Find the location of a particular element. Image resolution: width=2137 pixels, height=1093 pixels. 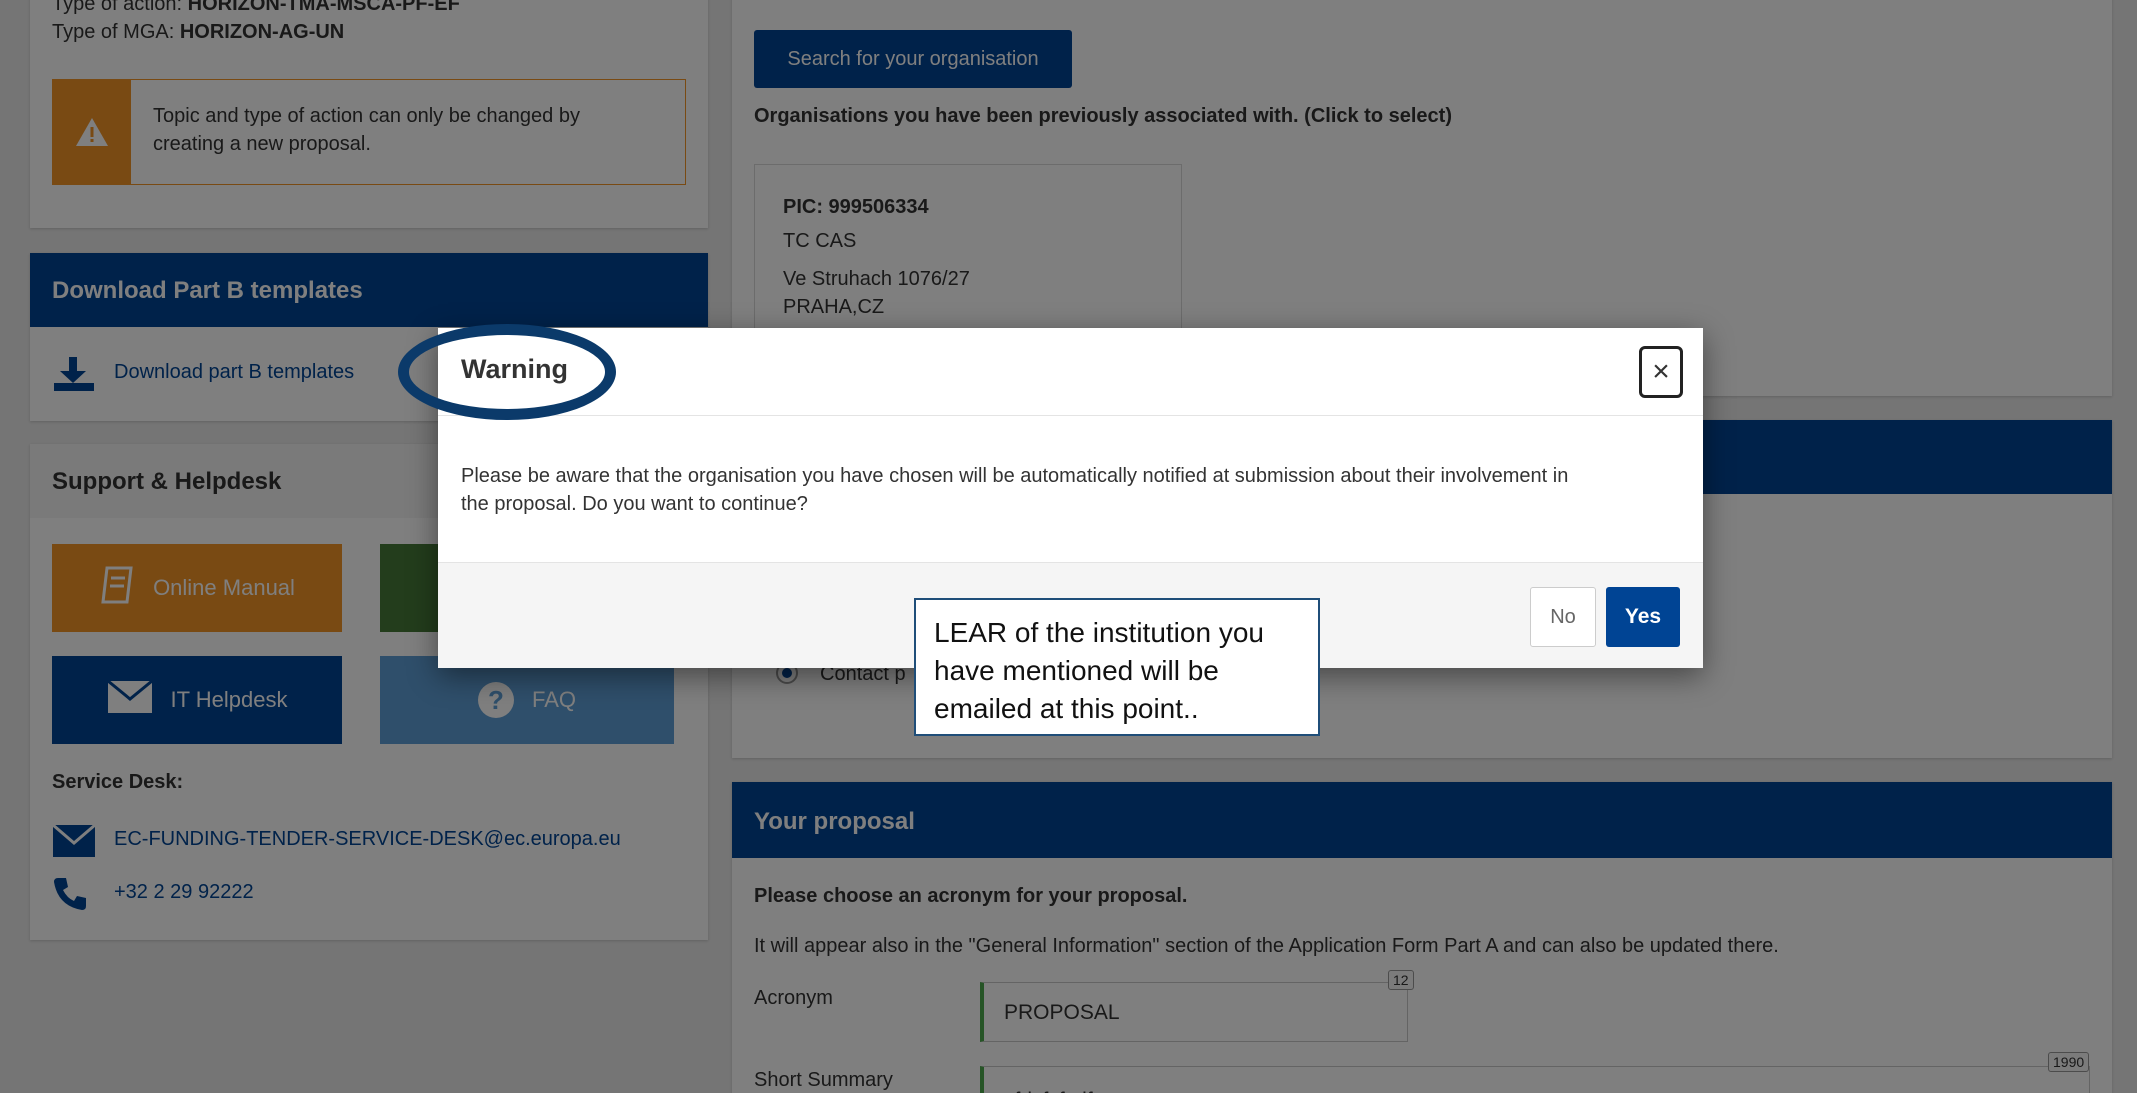

close-button: × is located at coordinates (1661, 372).